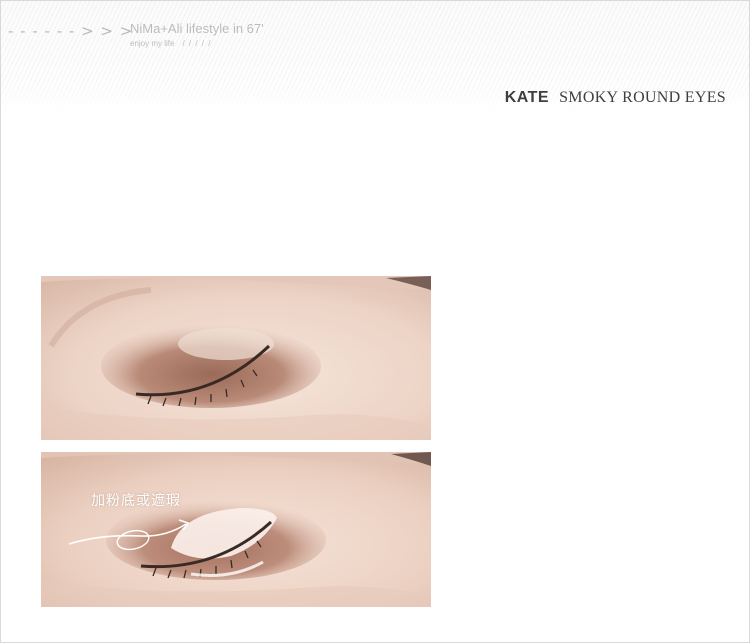  Describe the element at coordinates (527, 97) in the screenshot. I see `product-brand: KATE` at that location.